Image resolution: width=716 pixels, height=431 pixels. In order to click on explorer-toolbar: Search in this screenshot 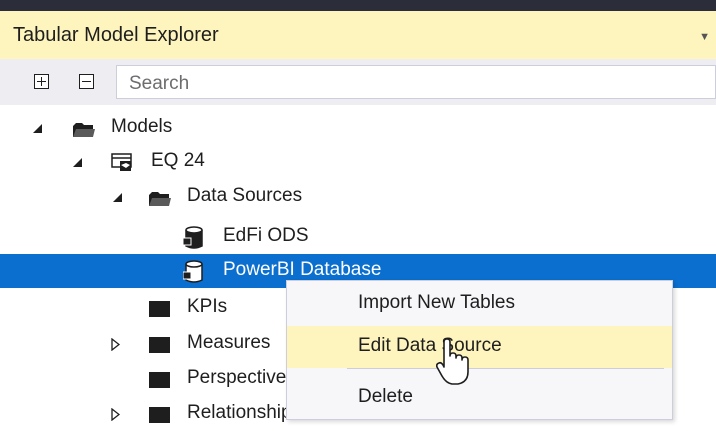, I will do `click(358, 82)`.